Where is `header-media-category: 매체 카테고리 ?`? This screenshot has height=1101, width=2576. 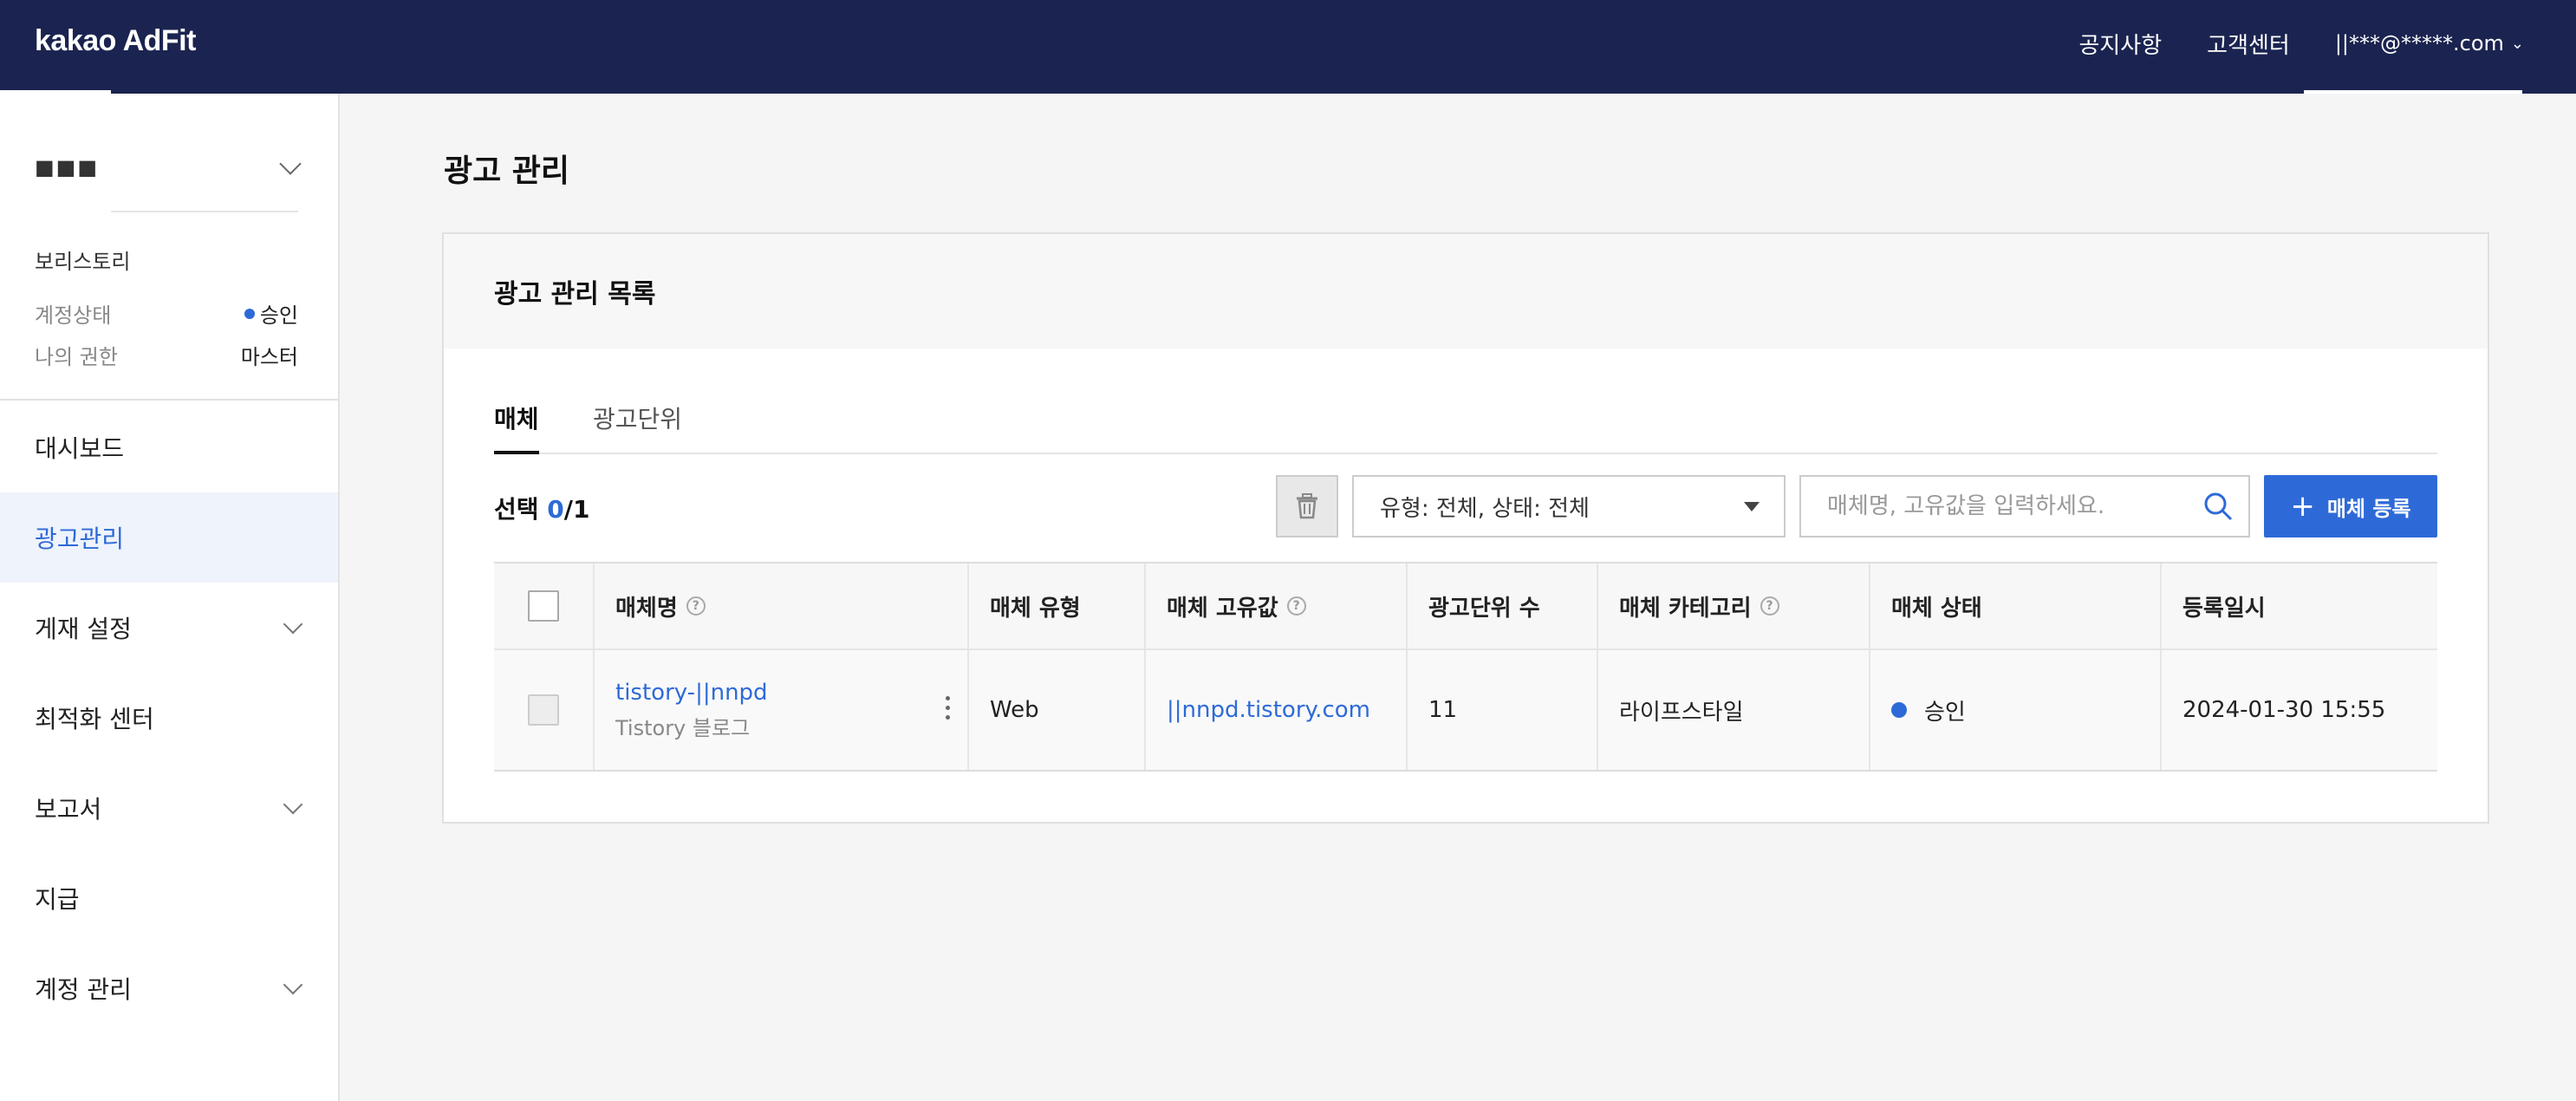 header-media-category: 매체 카테고리 ? is located at coordinates (1734, 606).